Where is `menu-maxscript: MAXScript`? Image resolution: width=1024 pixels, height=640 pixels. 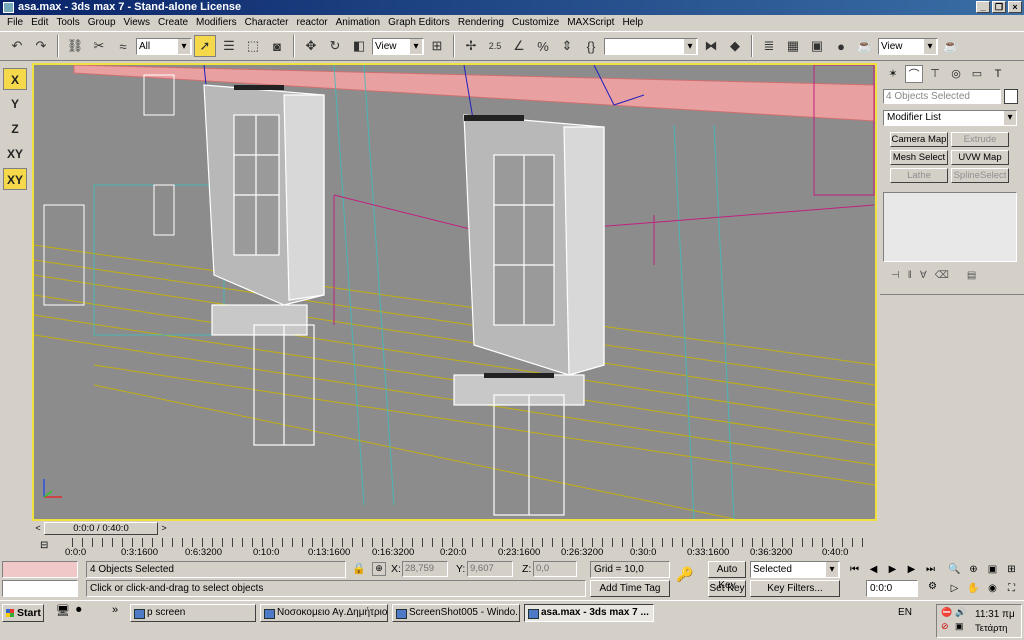 menu-maxscript: MAXScript is located at coordinates (590, 22).